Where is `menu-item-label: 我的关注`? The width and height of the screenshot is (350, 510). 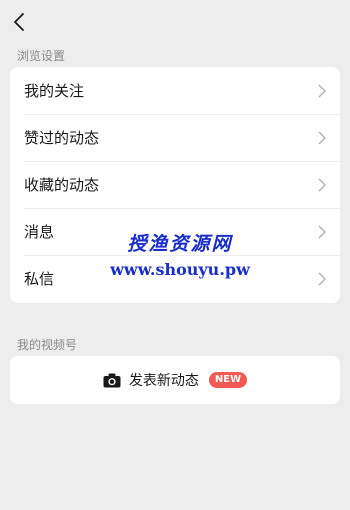 menu-item-label: 我的关注 is located at coordinates (54, 91).